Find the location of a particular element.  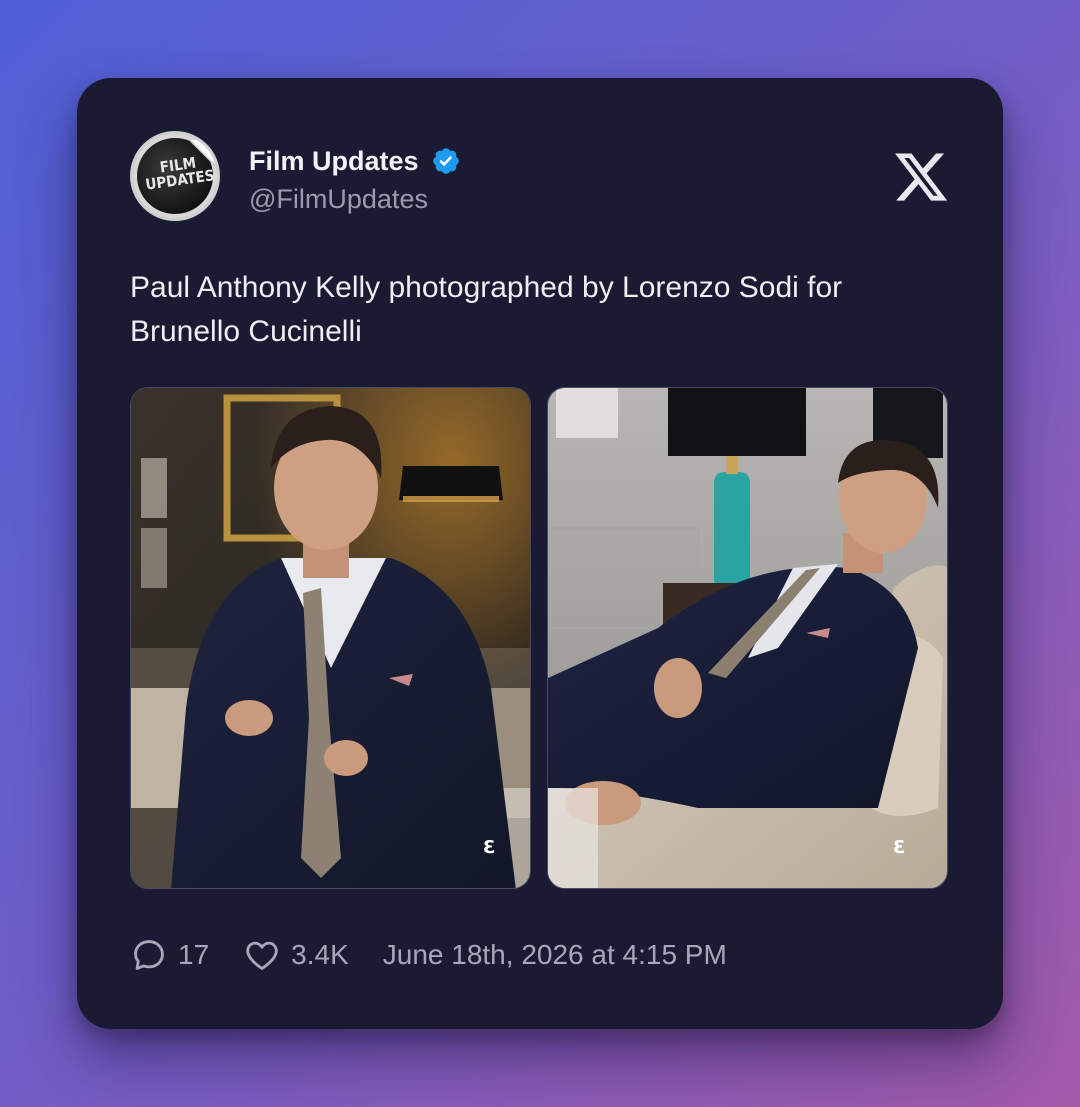

verified-badge-icon is located at coordinates (445, 161).